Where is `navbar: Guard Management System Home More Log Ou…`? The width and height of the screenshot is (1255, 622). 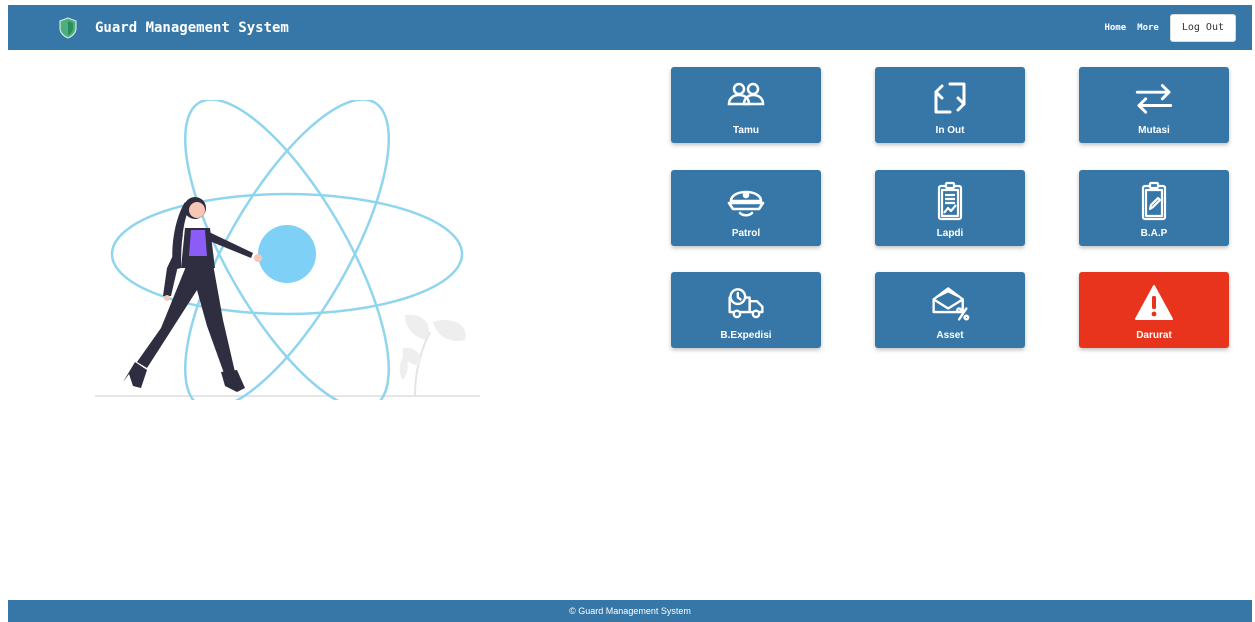 navbar: Guard Management System Home More Log Ou… is located at coordinates (630, 27).